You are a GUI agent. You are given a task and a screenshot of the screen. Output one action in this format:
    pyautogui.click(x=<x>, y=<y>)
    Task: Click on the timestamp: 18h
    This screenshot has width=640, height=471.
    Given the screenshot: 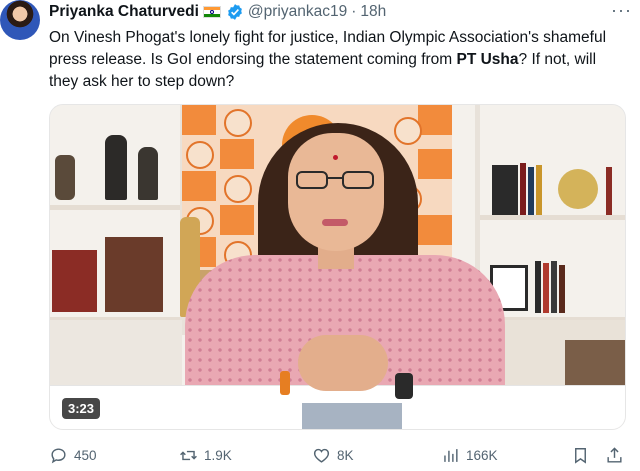 What is the action you would take?
    pyautogui.click(x=373, y=12)
    